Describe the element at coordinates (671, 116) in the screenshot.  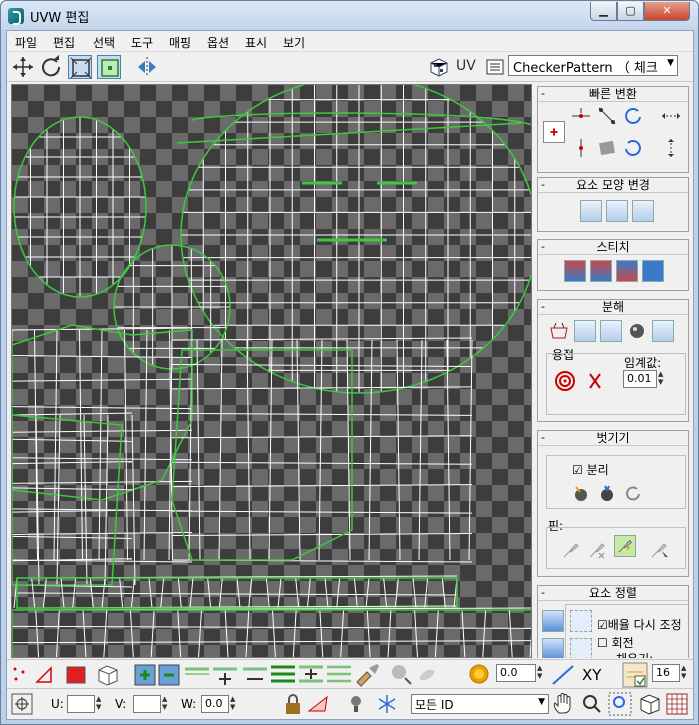
I see `space-horizontal-icon` at that location.